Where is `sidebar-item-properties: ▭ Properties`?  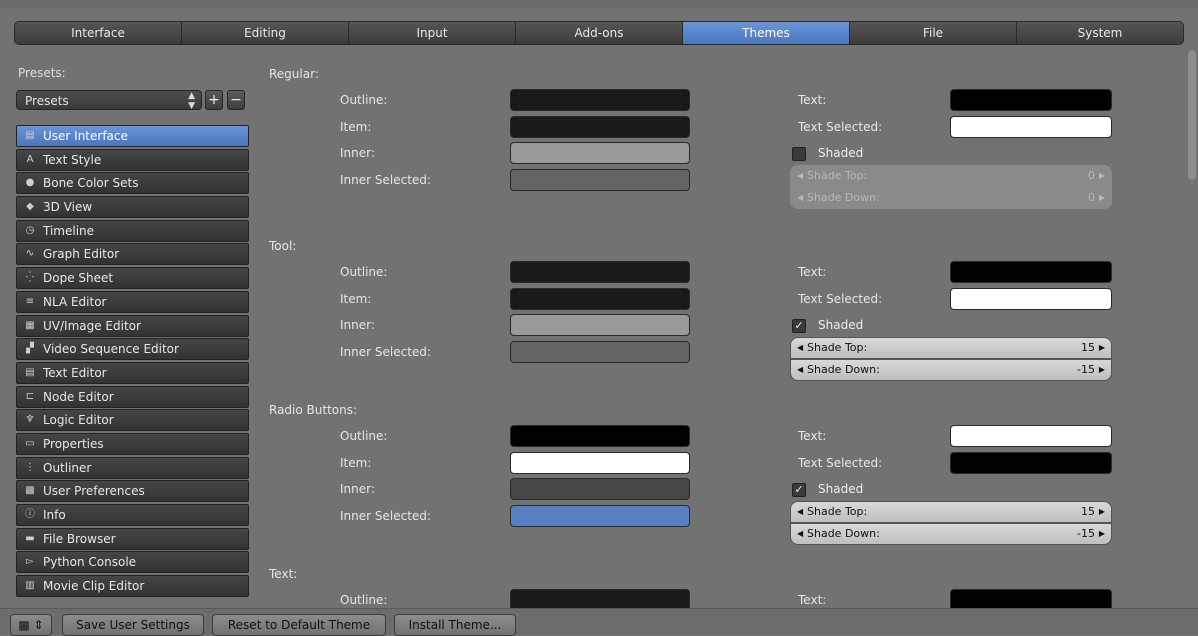
sidebar-item-properties: ▭ Properties is located at coordinates (132, 443).